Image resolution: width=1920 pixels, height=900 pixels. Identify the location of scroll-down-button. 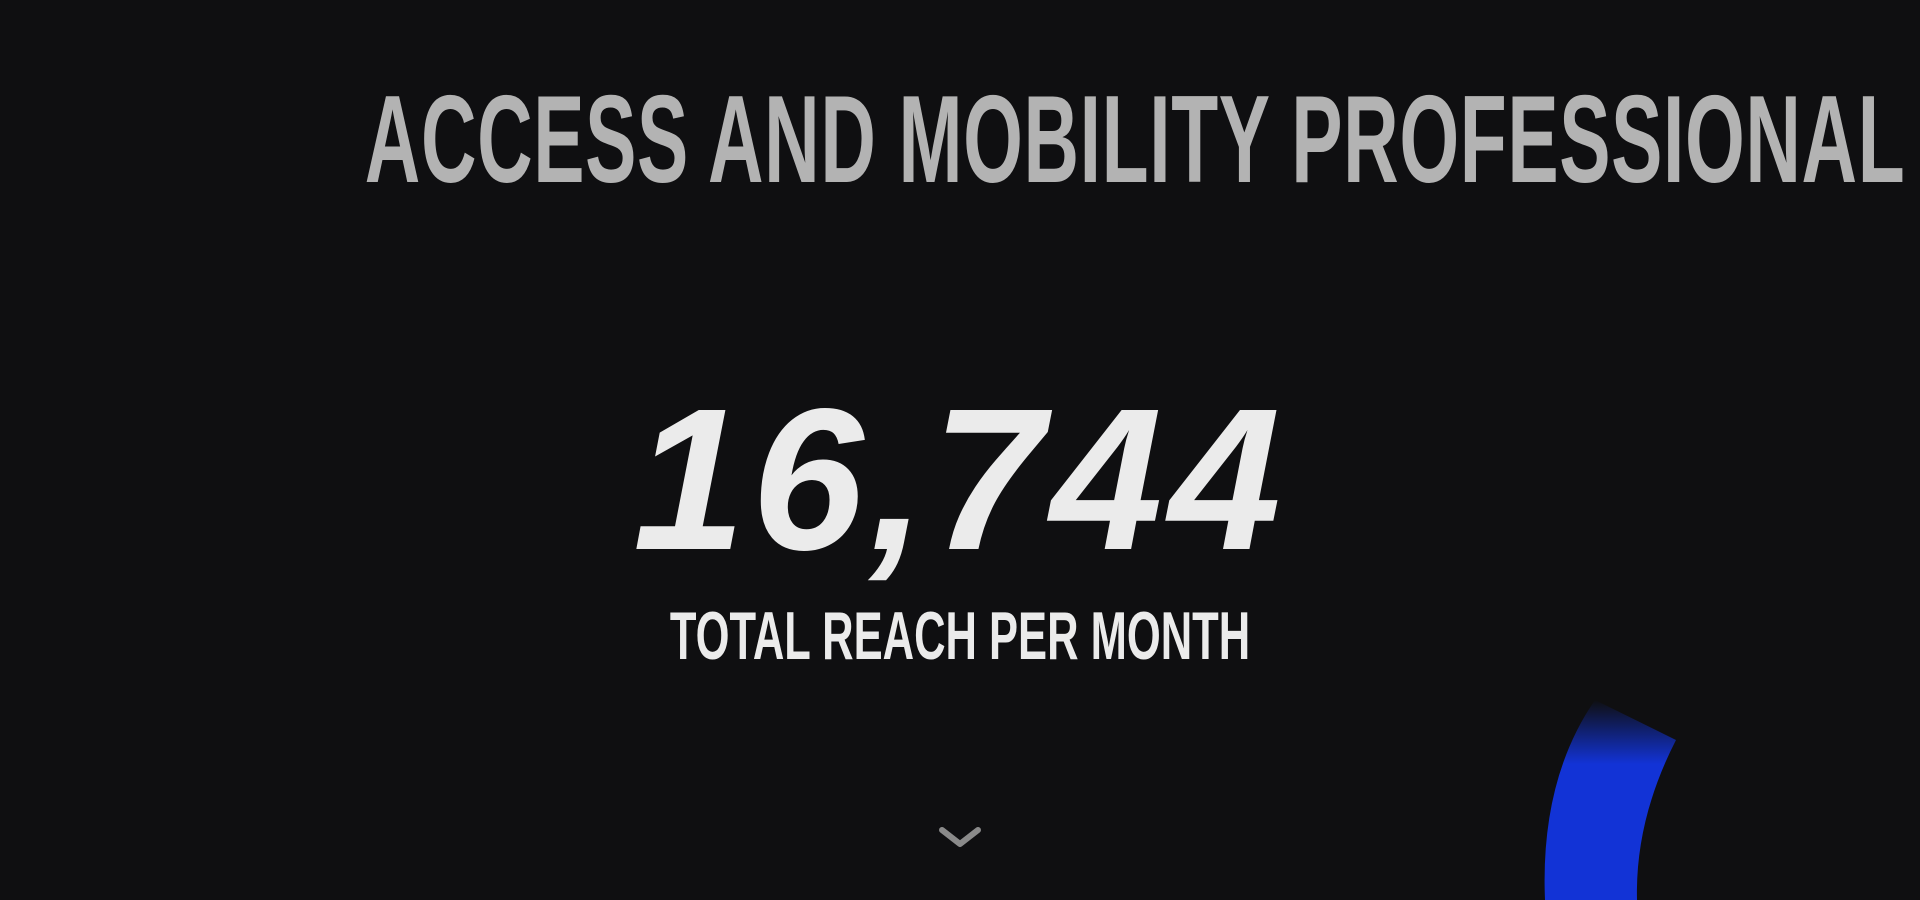
(960, 837).